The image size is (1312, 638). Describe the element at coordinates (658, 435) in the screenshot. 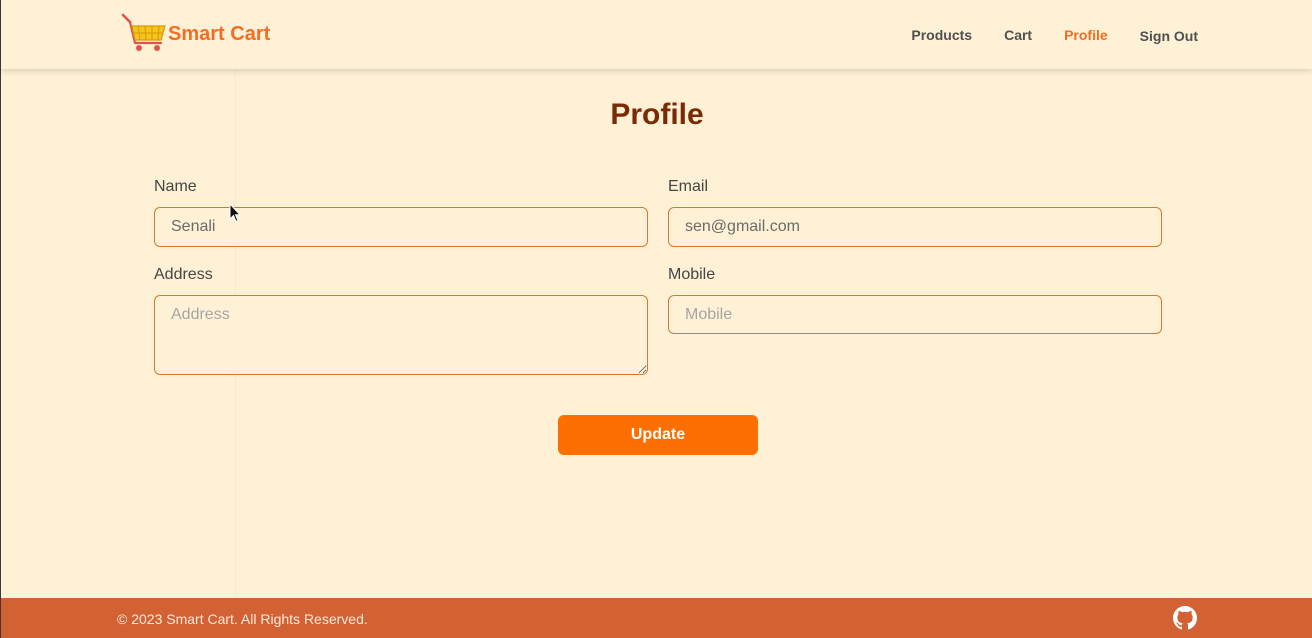

I see `update-button: Update` at that location.